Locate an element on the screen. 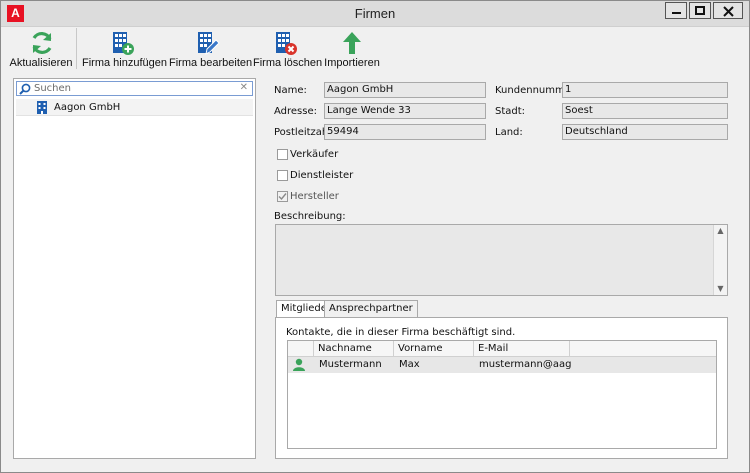  seller-checkbox is located at coordinates (282, 154).